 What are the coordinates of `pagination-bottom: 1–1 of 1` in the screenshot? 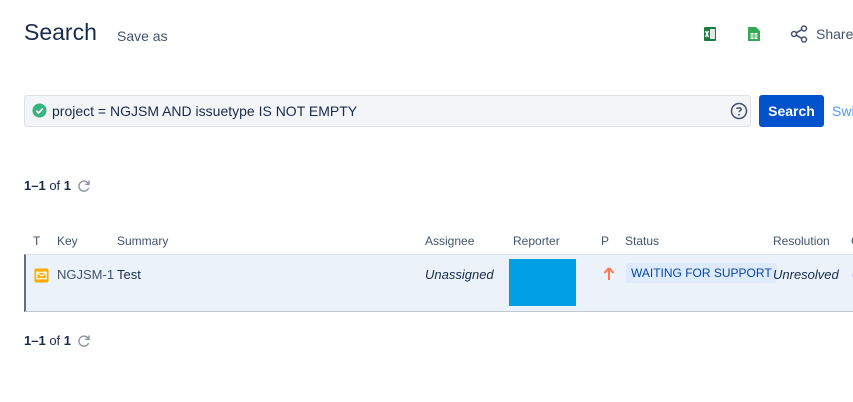 It's located at (57, 340).